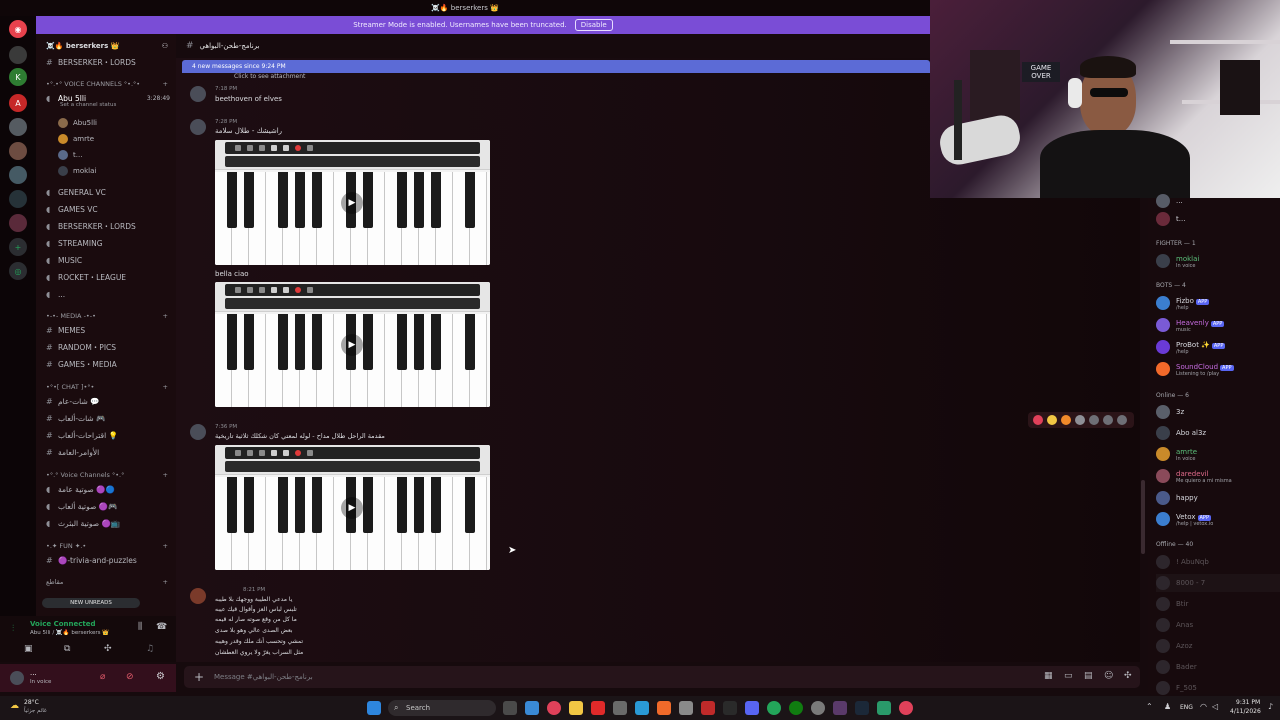 The height and width of the screenshot is (720, 1280). I want to click on edge-icon, so click(642, 708).